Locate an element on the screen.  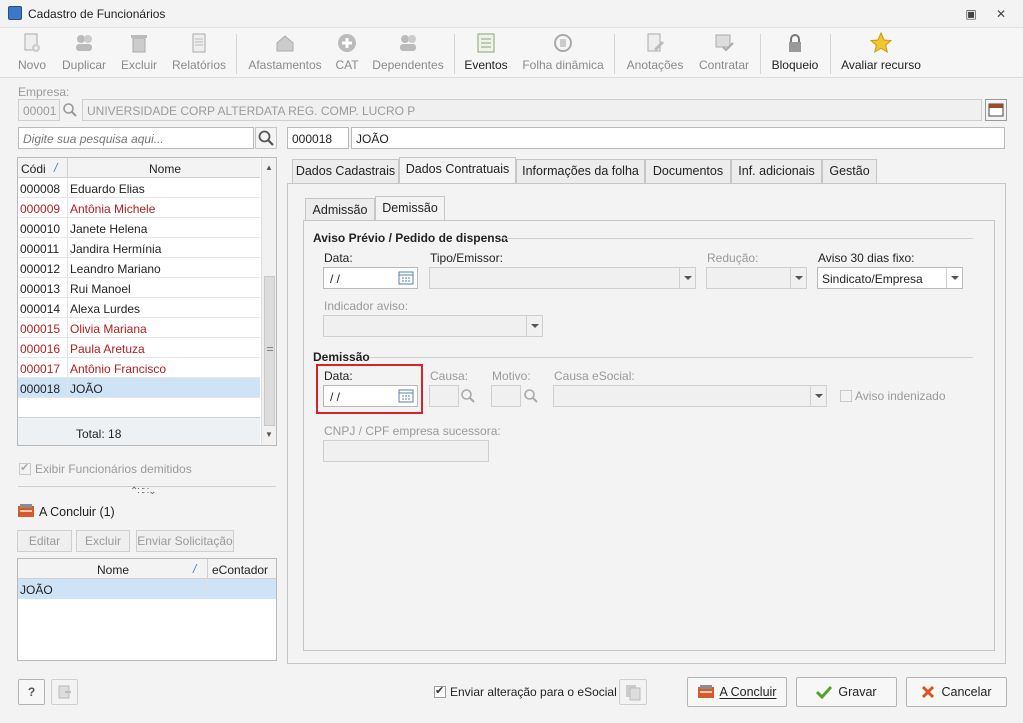
novo-button: Novo is located at coordinates (32, 54).